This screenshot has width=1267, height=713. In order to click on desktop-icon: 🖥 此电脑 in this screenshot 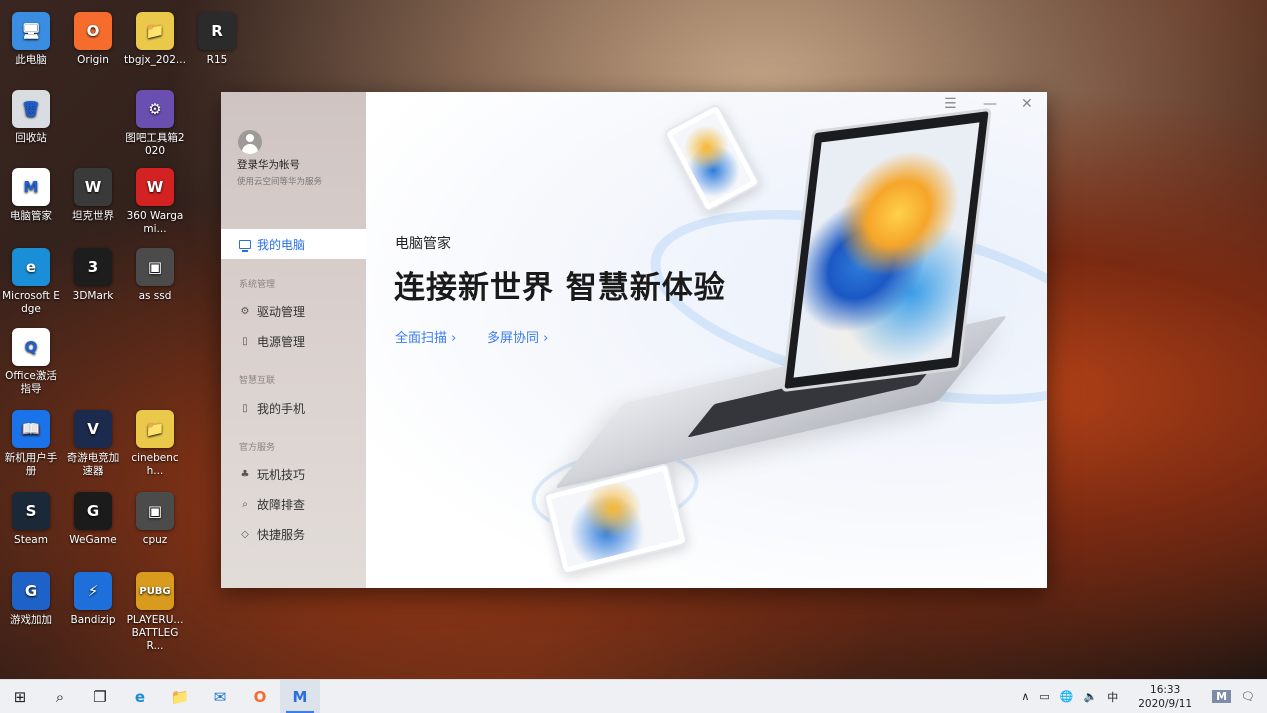, I will do `click(31, 39)`.